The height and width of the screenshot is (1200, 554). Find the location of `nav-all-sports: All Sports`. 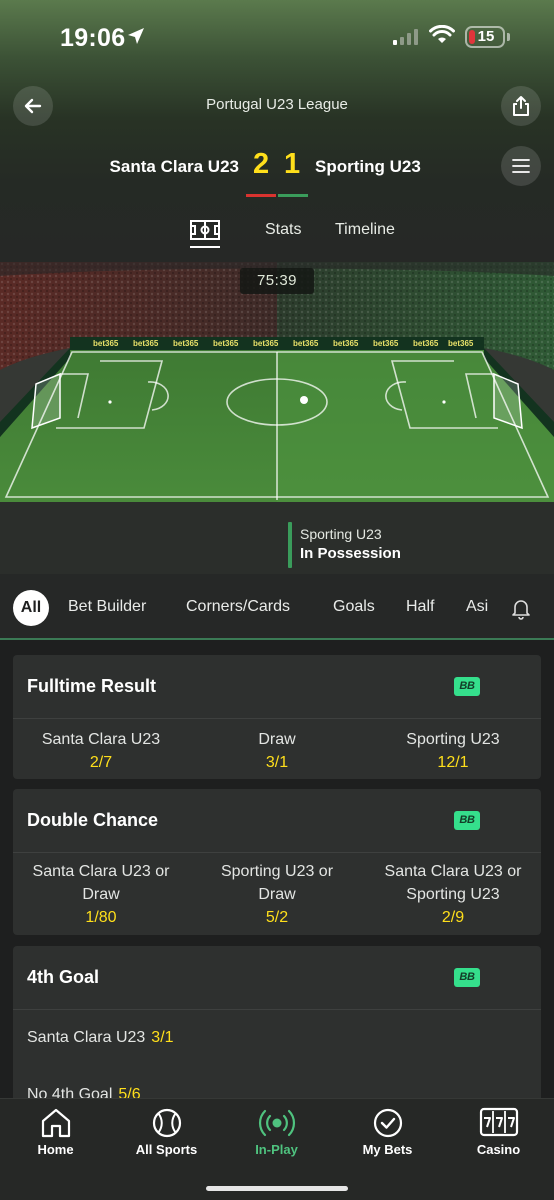

nav-all-sports: All Sports is located at coordinates (166, 1134).